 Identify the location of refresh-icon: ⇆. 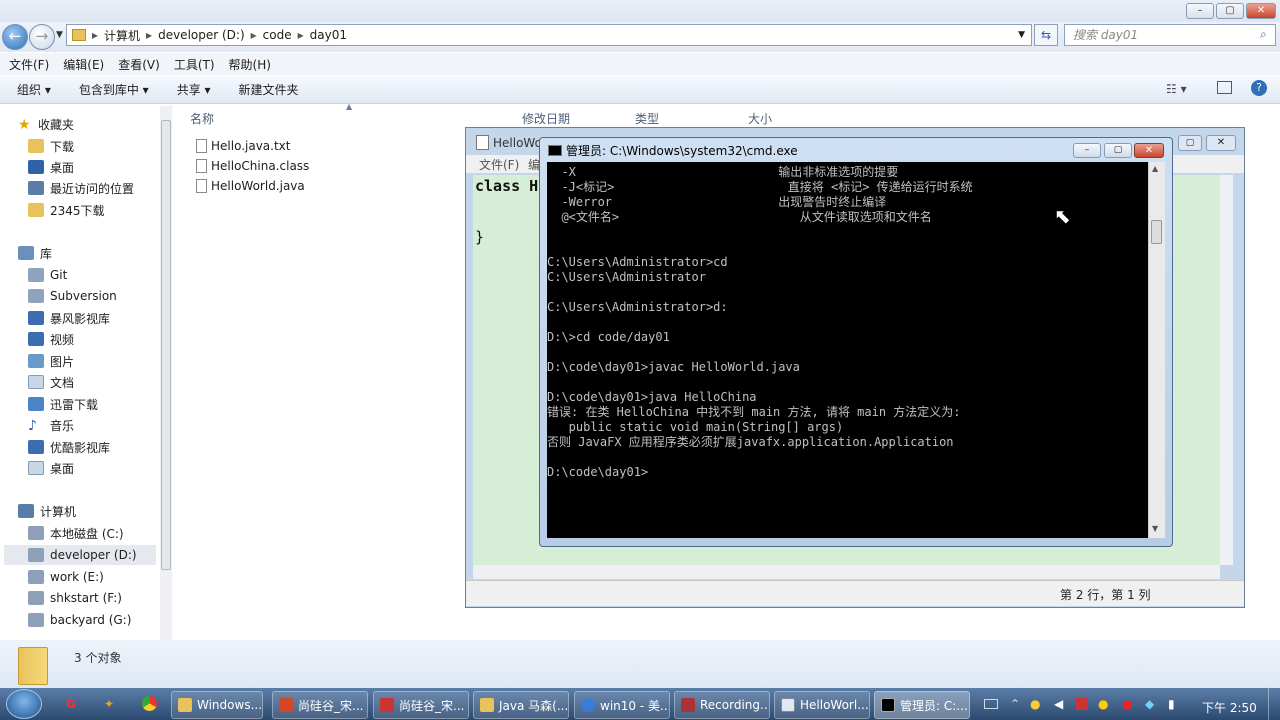
(1046, 35).